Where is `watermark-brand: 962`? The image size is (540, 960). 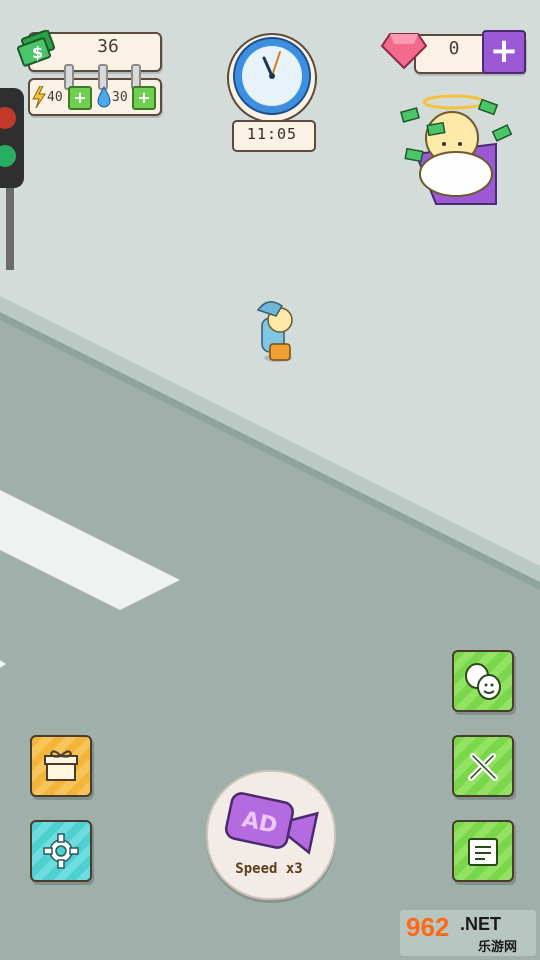
watermark-brand: 962 is located at coordinates (428, 927).